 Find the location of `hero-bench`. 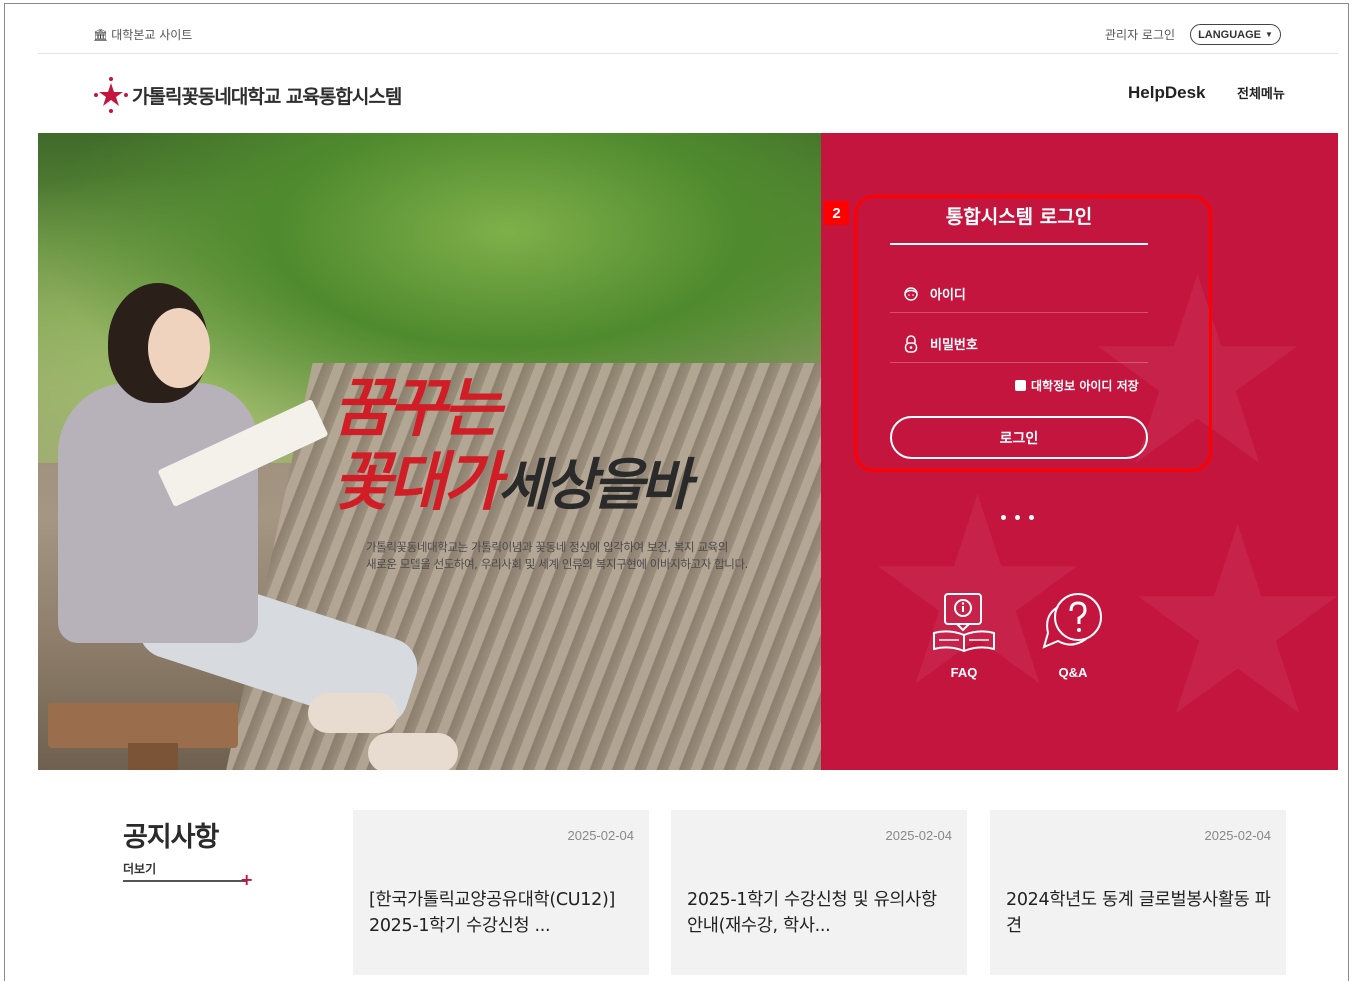

hero-bench is located at coordinates (143, 725).